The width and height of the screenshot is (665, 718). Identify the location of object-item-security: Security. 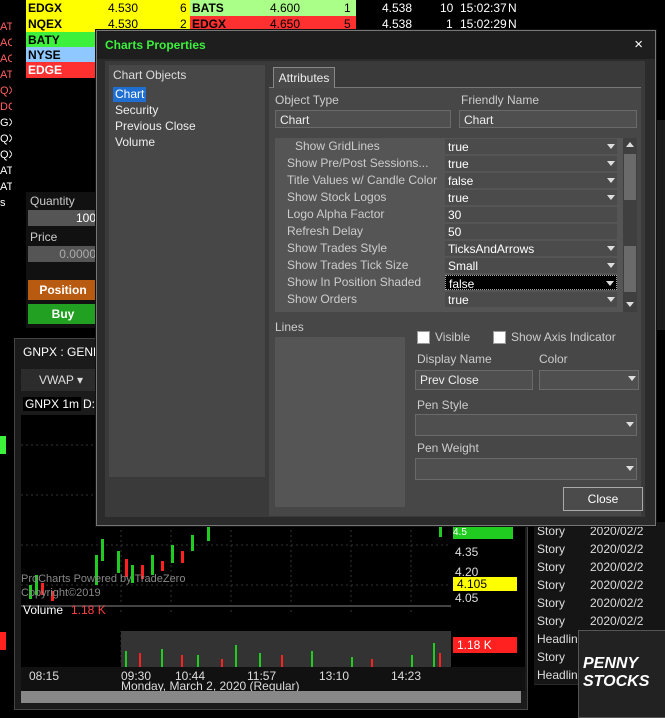
(136, 110).